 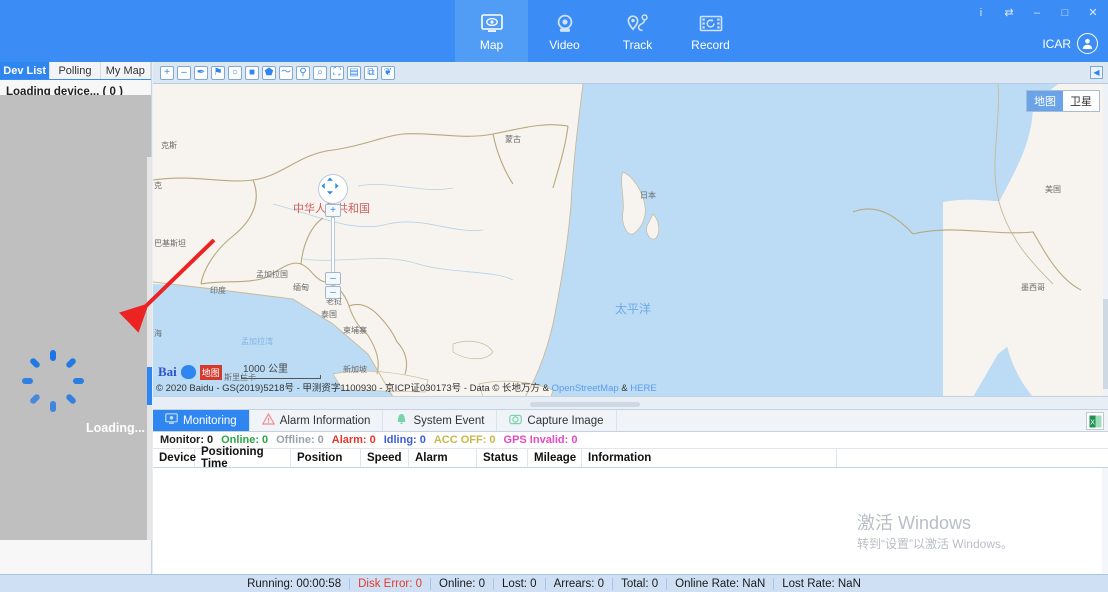 I want to click on rectangle-draw-icon: ■, so click(x=252, y=72).